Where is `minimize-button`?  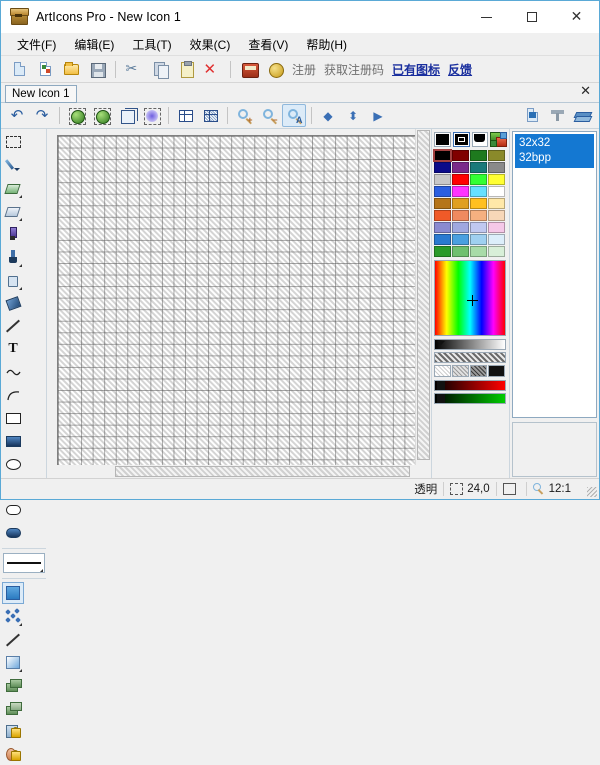
minimize-button is located at coordinates (486, 17).